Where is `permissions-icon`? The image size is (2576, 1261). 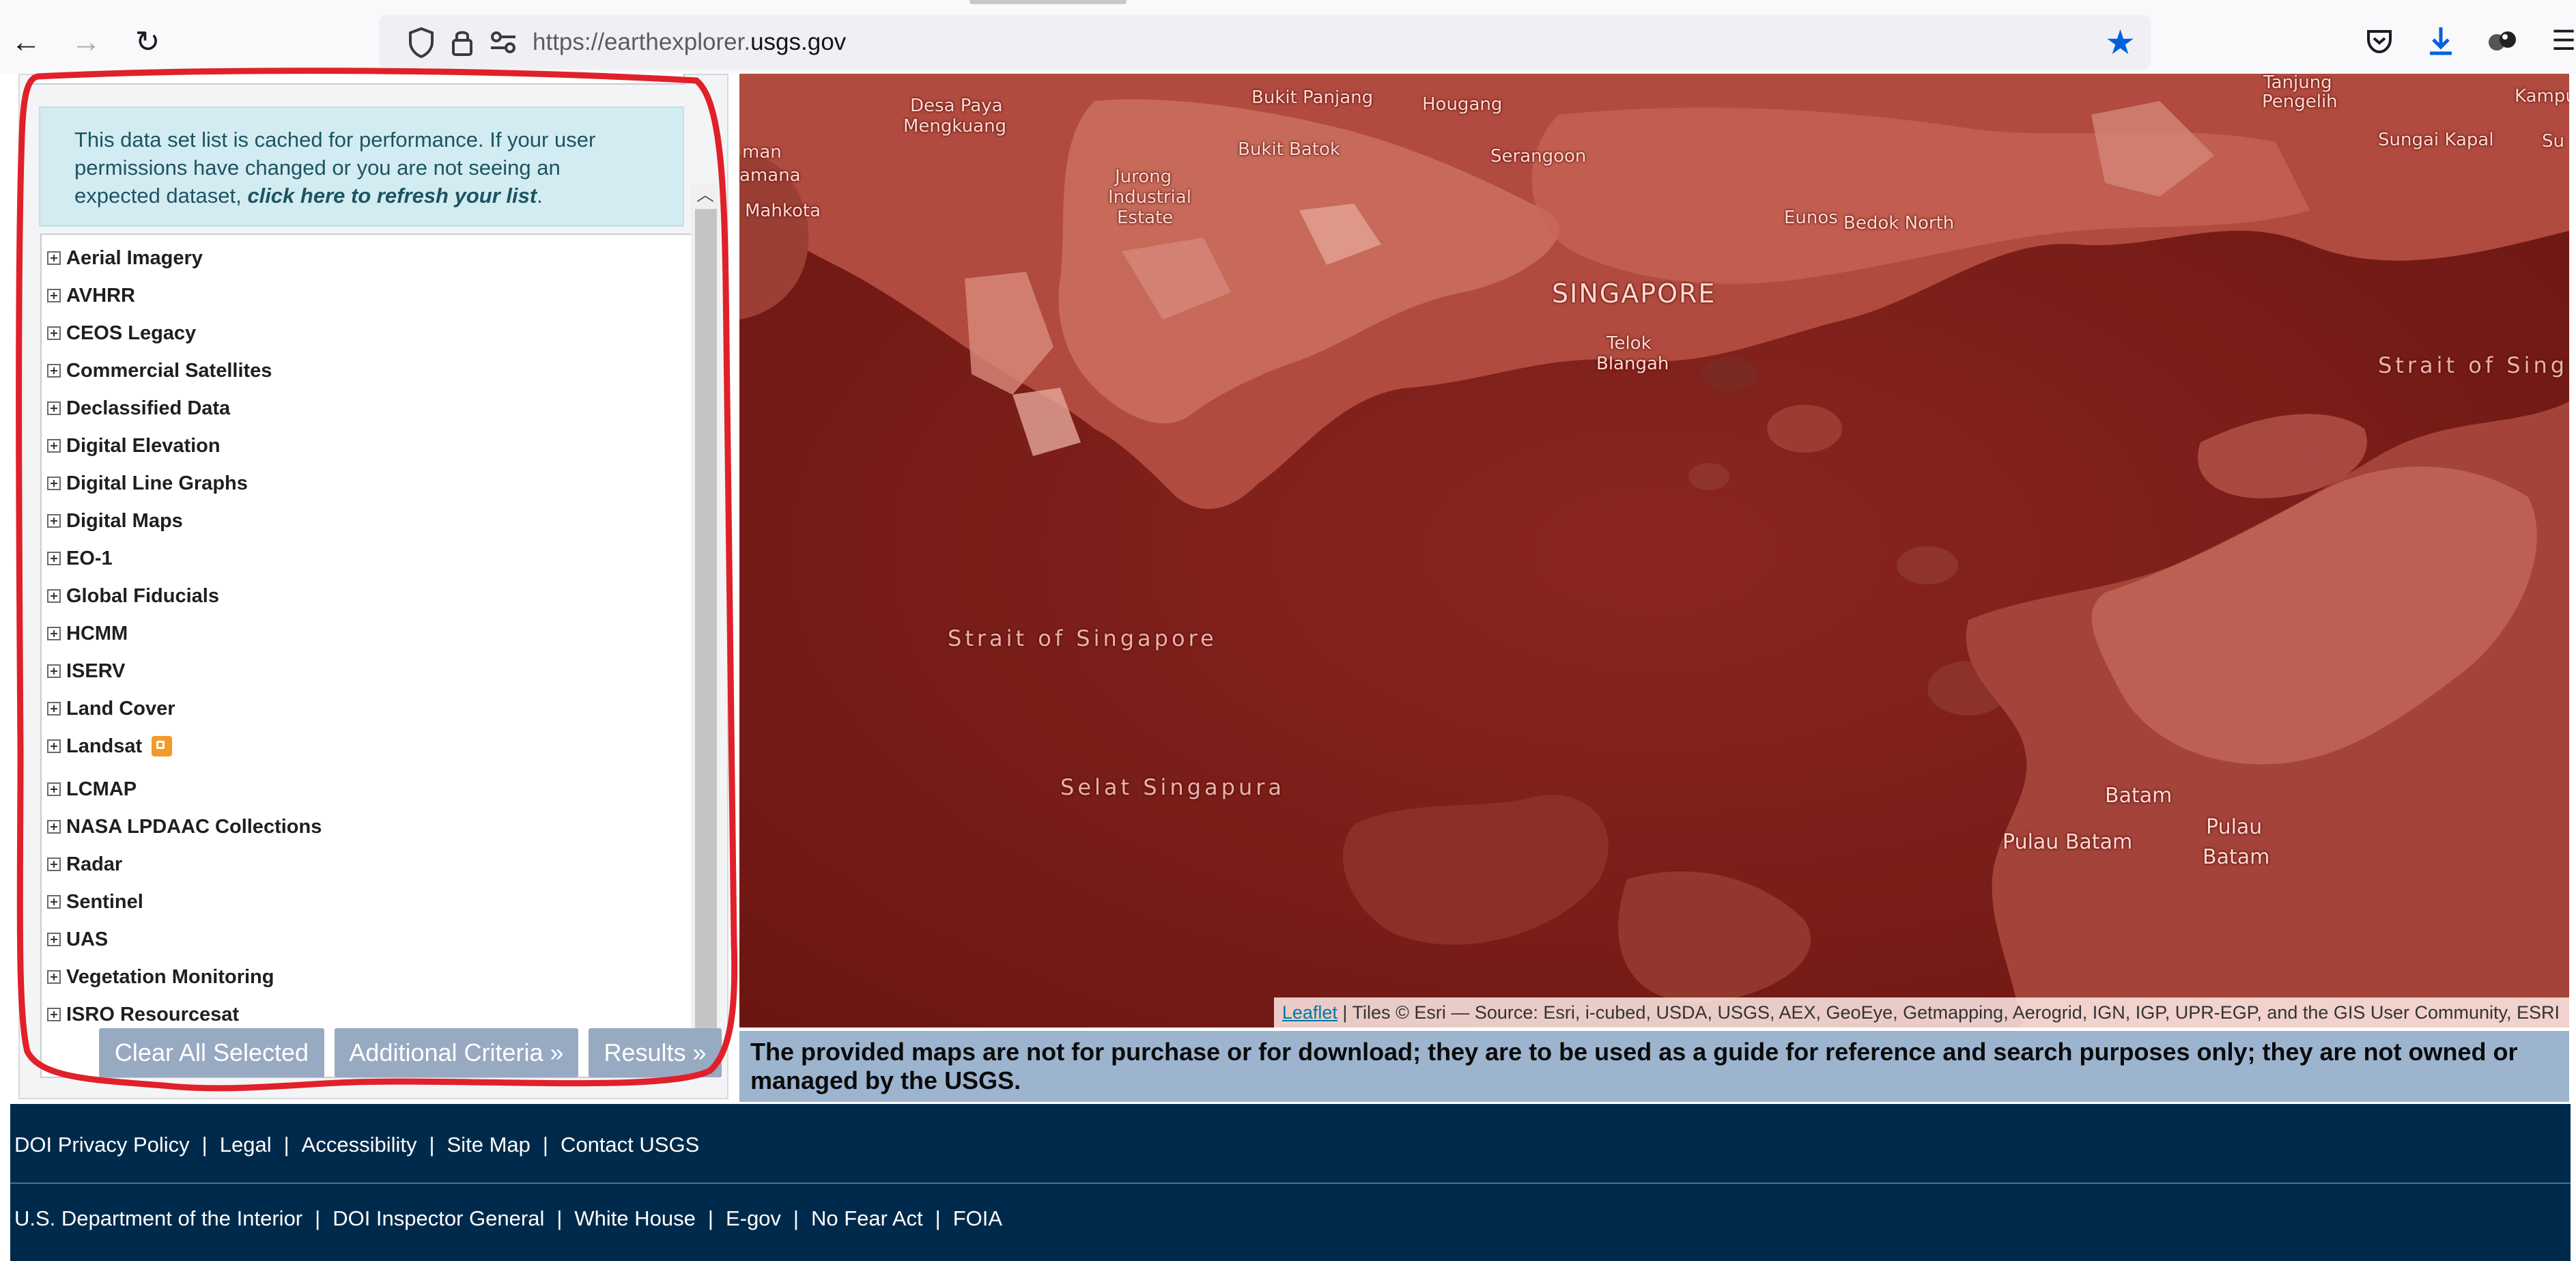 permissions-icon is located at coordinates (503, 42).